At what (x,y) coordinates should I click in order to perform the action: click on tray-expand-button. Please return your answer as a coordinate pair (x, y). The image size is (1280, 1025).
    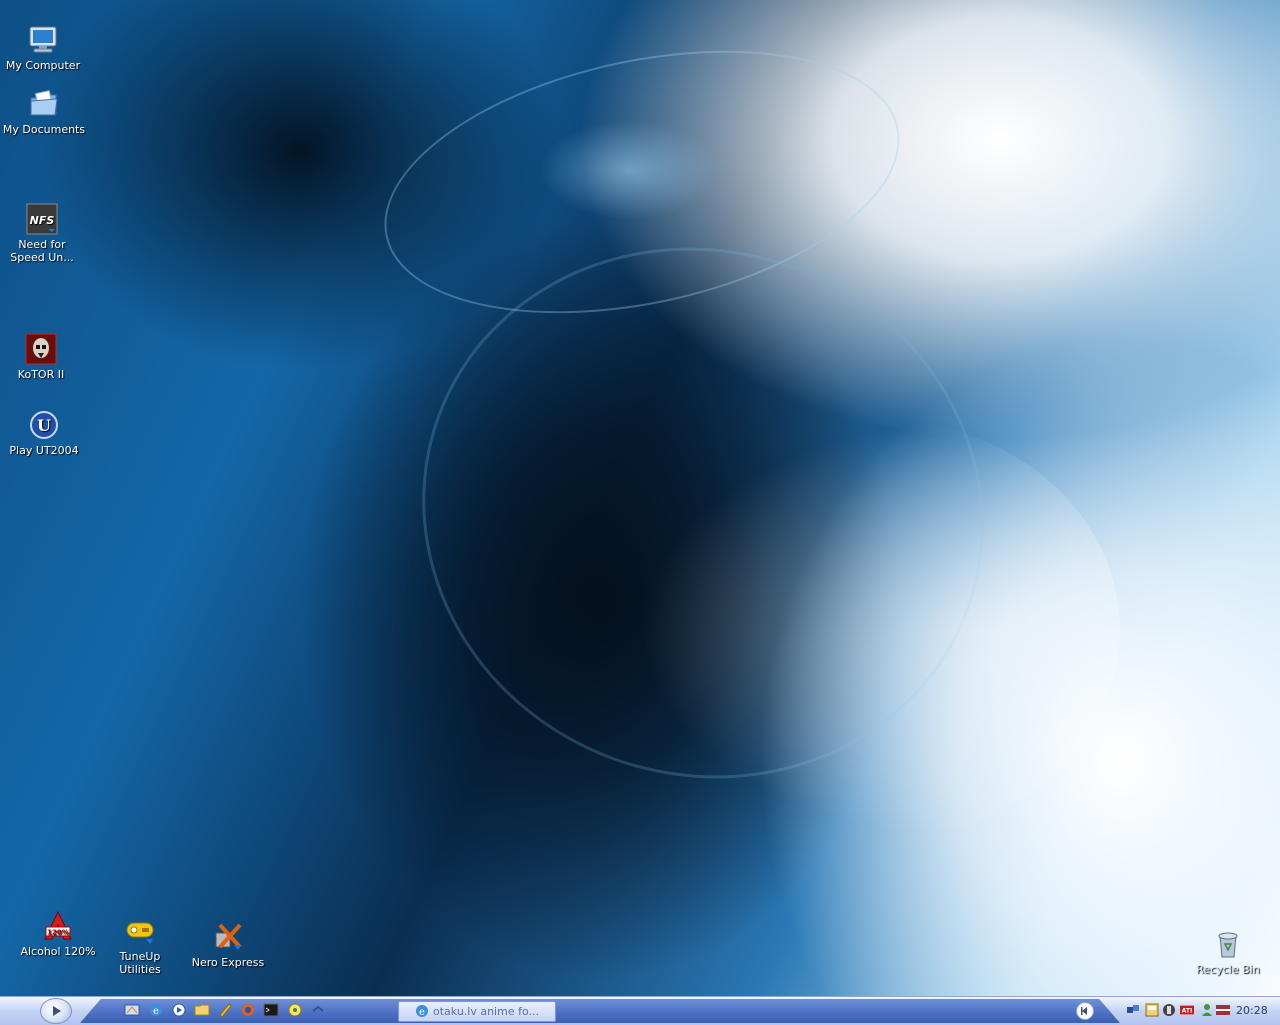
    Looking at the image, I should click on (1085, 1011).